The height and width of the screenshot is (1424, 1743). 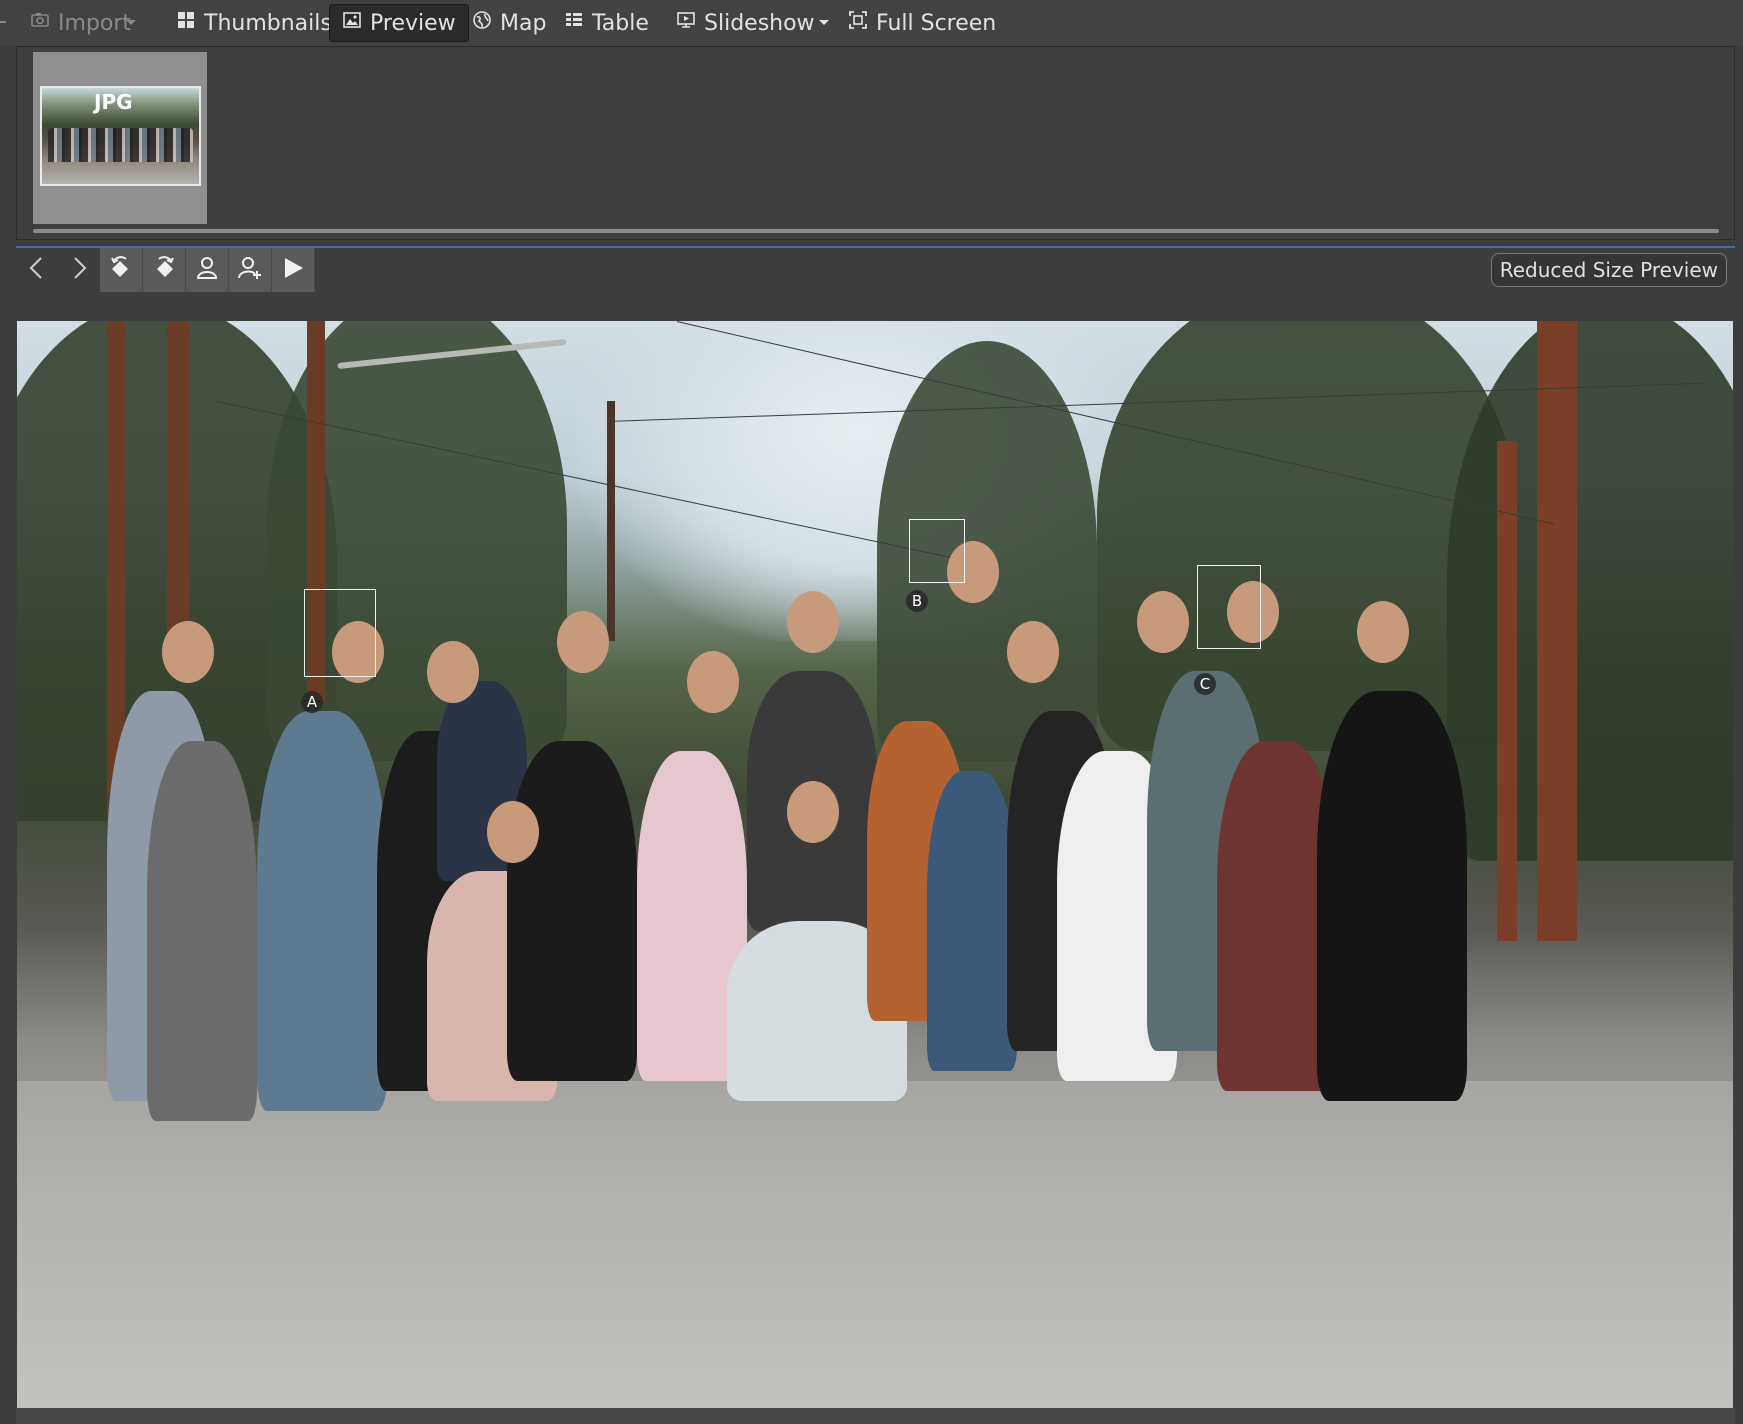 What do you see at coordinates (686, 23) in the screenshot?
I see `slideshow-icon` at bounding box center [686, 23].